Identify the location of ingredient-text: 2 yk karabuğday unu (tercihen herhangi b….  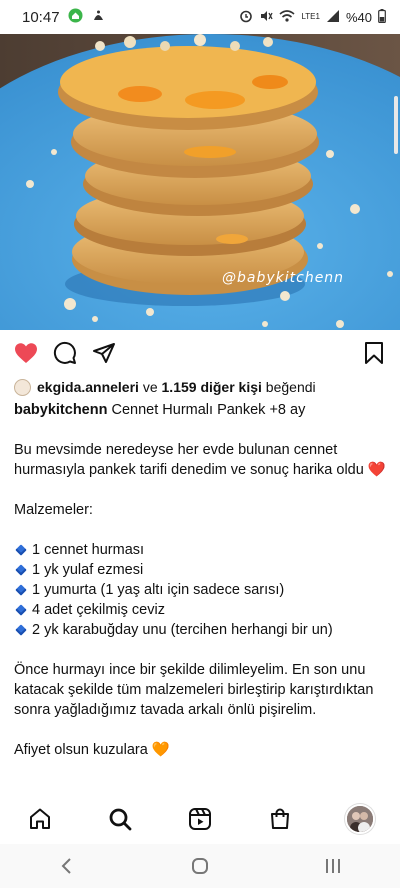
(182, 630).